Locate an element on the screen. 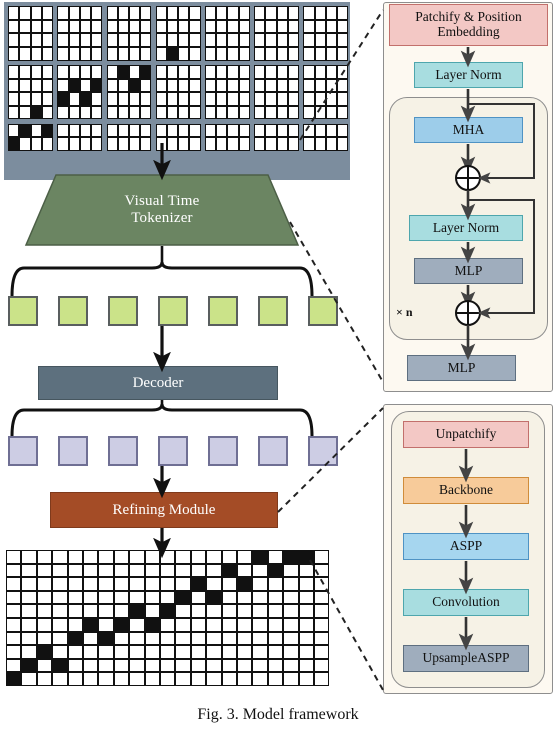 The image size is (556, 732). block-mlp-outer: MLP is located at coordinates (461, 368).